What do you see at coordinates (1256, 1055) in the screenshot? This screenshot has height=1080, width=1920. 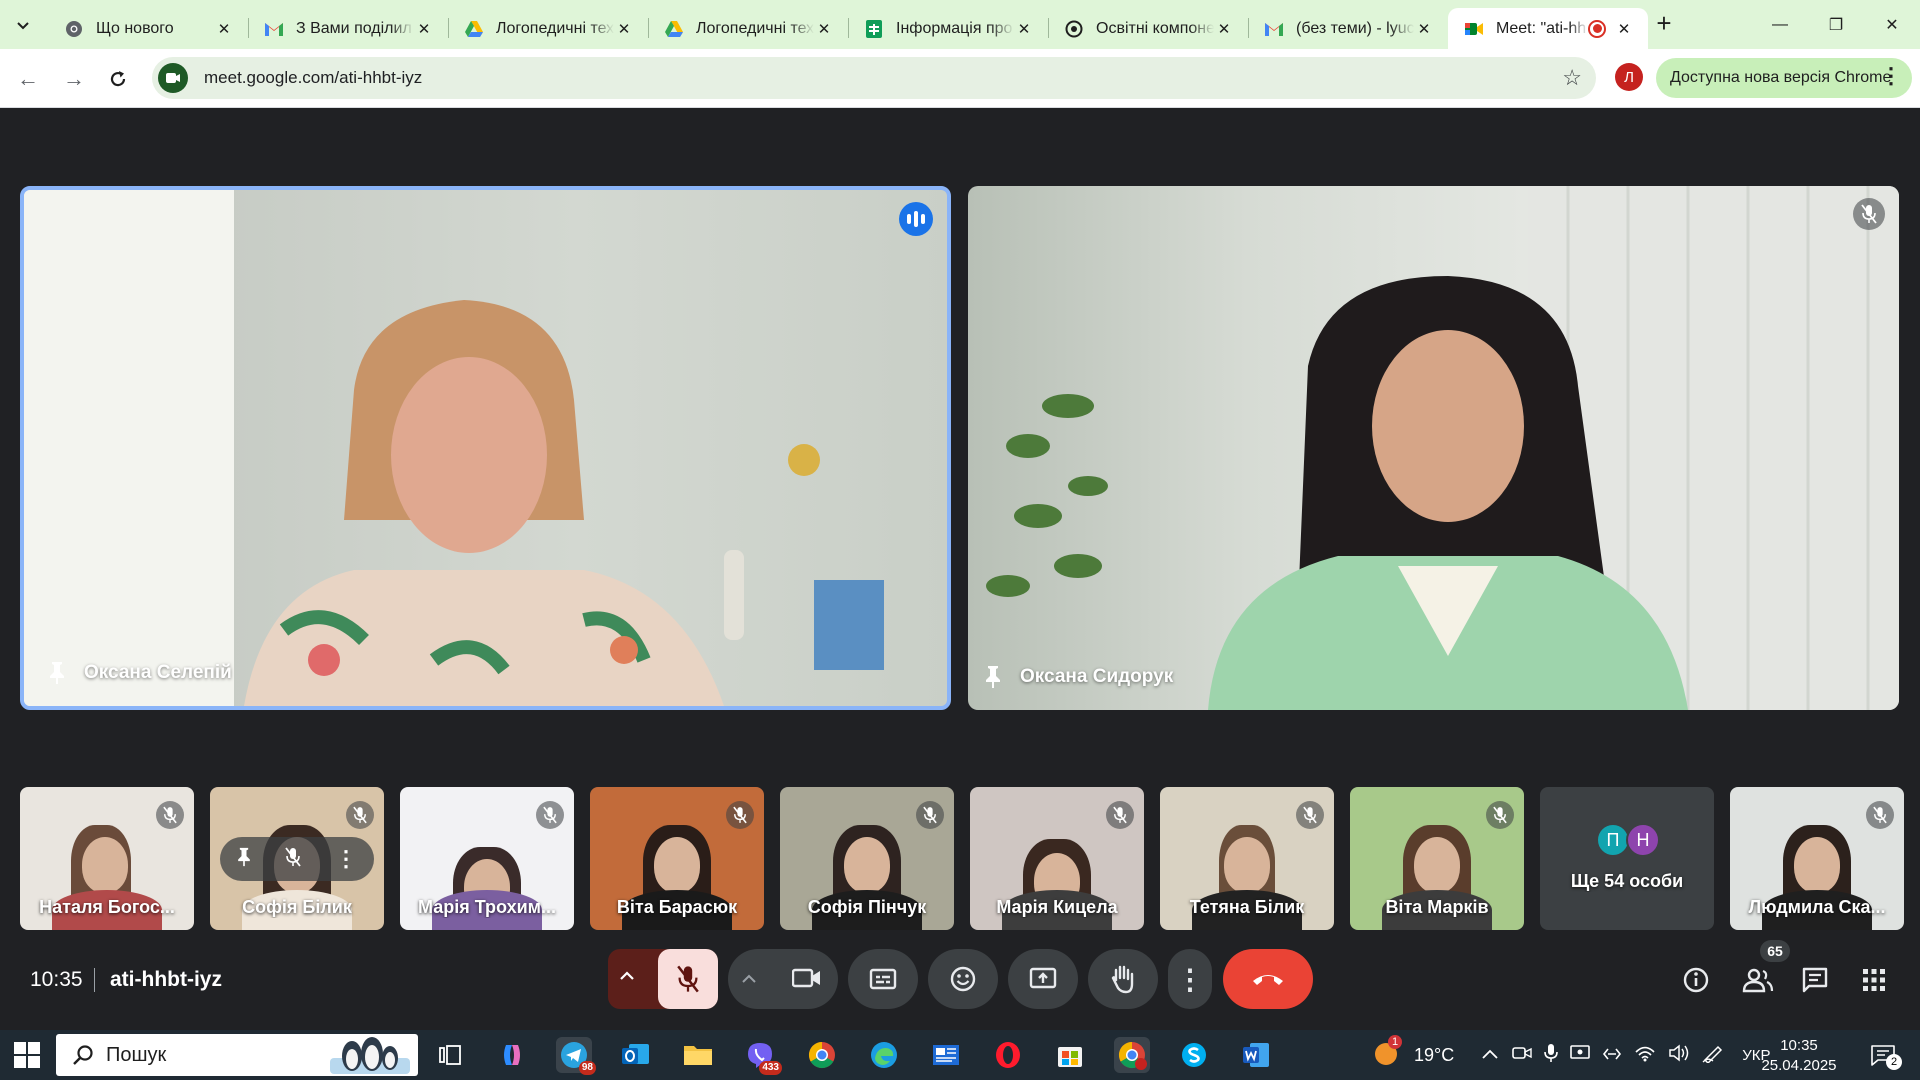 I see `microsoft-word-icon` at bounding box center [1256, 1055].